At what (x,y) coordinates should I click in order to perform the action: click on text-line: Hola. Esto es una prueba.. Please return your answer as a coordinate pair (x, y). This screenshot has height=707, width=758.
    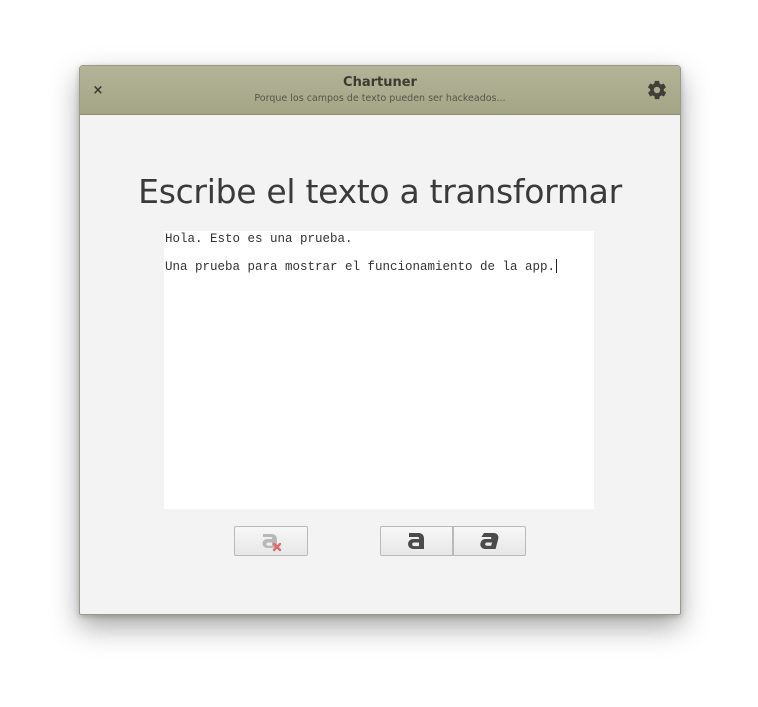
    Looking at the image, I should click on (259, 239).